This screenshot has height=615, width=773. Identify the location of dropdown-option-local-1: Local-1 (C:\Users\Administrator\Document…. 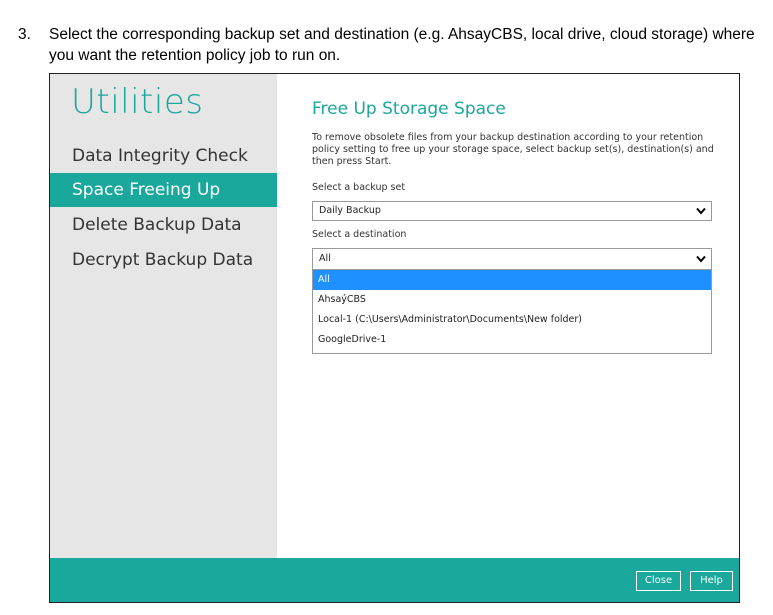
(512, 320).